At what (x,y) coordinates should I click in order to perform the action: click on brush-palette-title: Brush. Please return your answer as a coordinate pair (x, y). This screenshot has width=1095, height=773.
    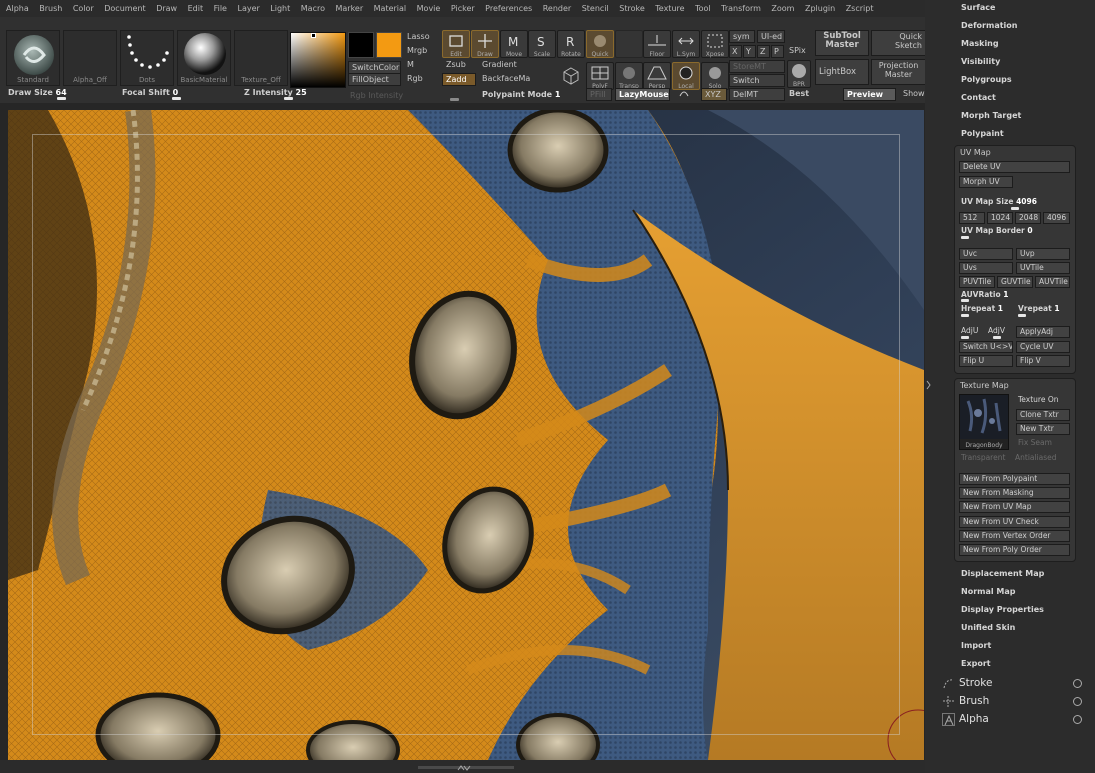
    Looking at the image, I should click on (974, 701).